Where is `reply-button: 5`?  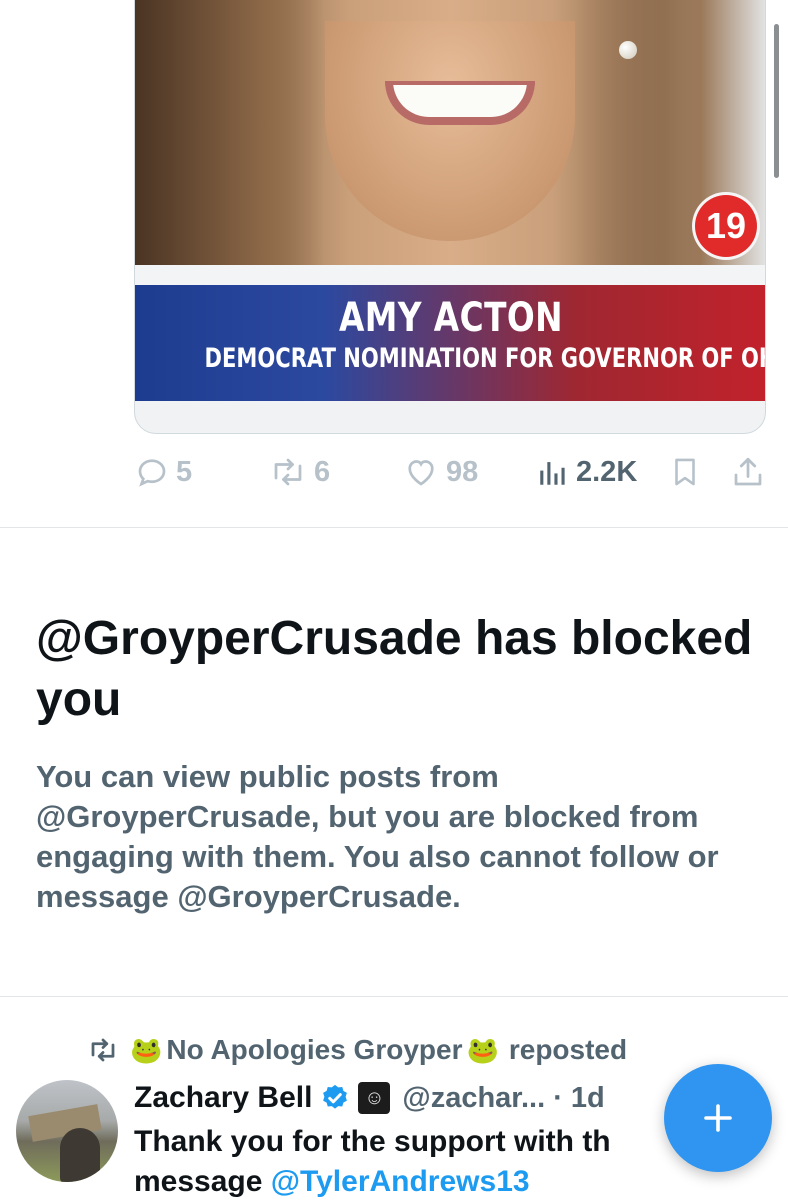
reply-button: 5 is located at coordinates (163, 472).